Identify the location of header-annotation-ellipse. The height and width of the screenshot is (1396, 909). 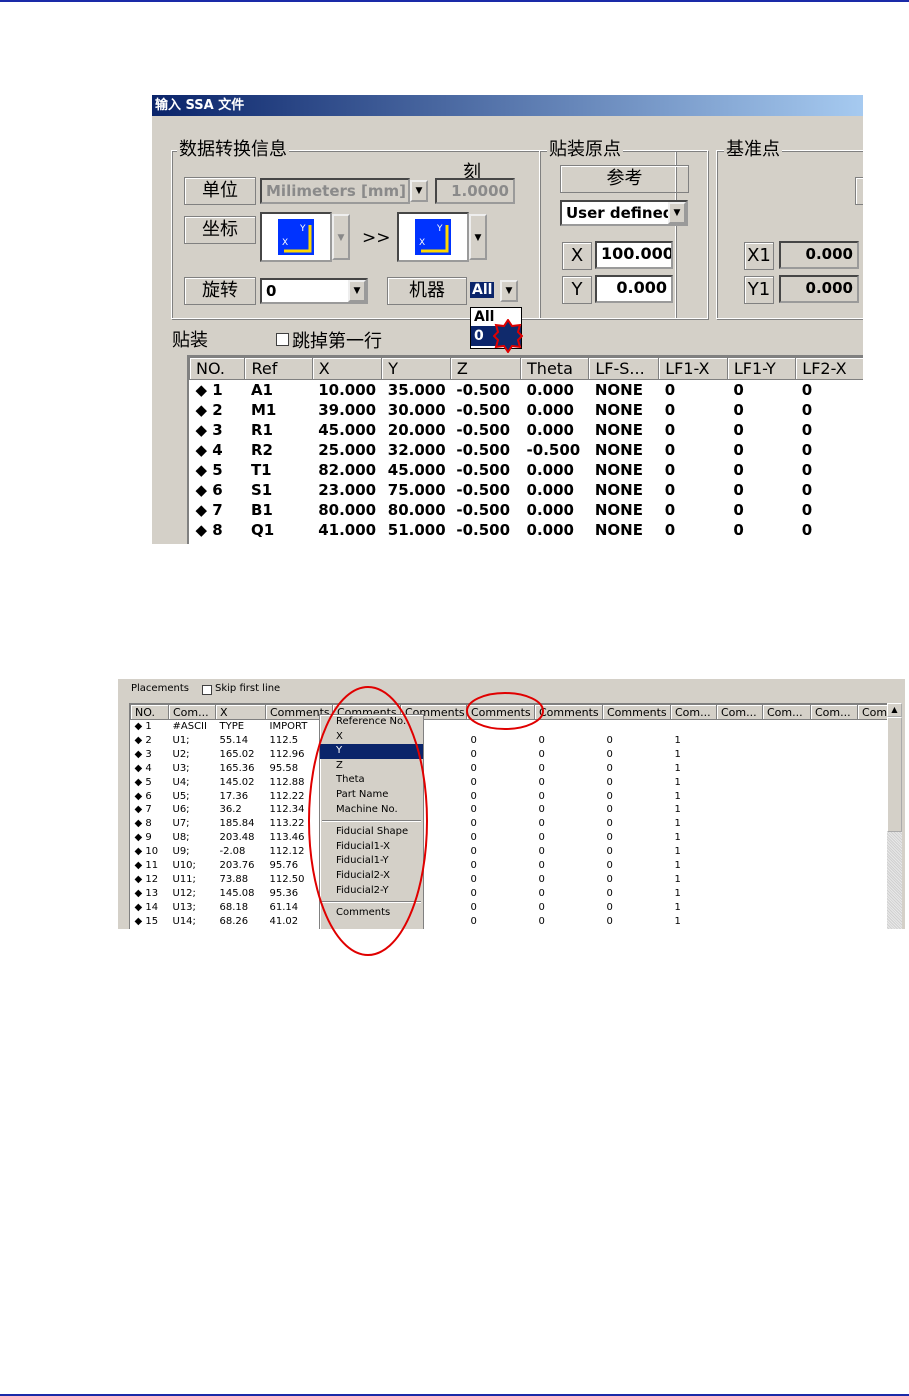
(505, 711).